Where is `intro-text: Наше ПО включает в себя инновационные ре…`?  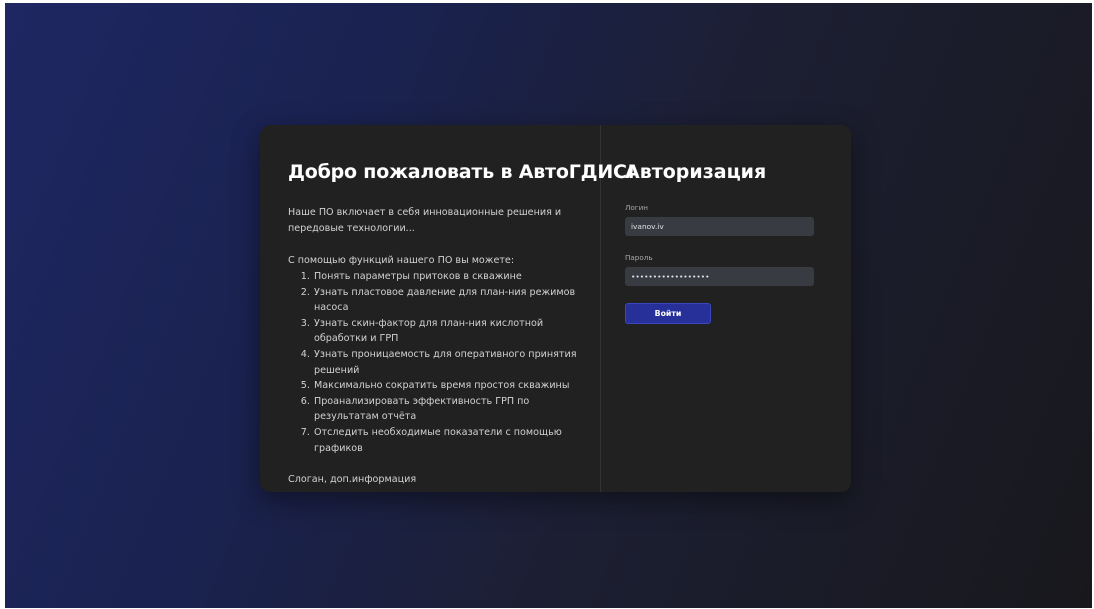 intro-text: Наше ПО включает в себя инновационные ре… is located at coordinates (425, 220).